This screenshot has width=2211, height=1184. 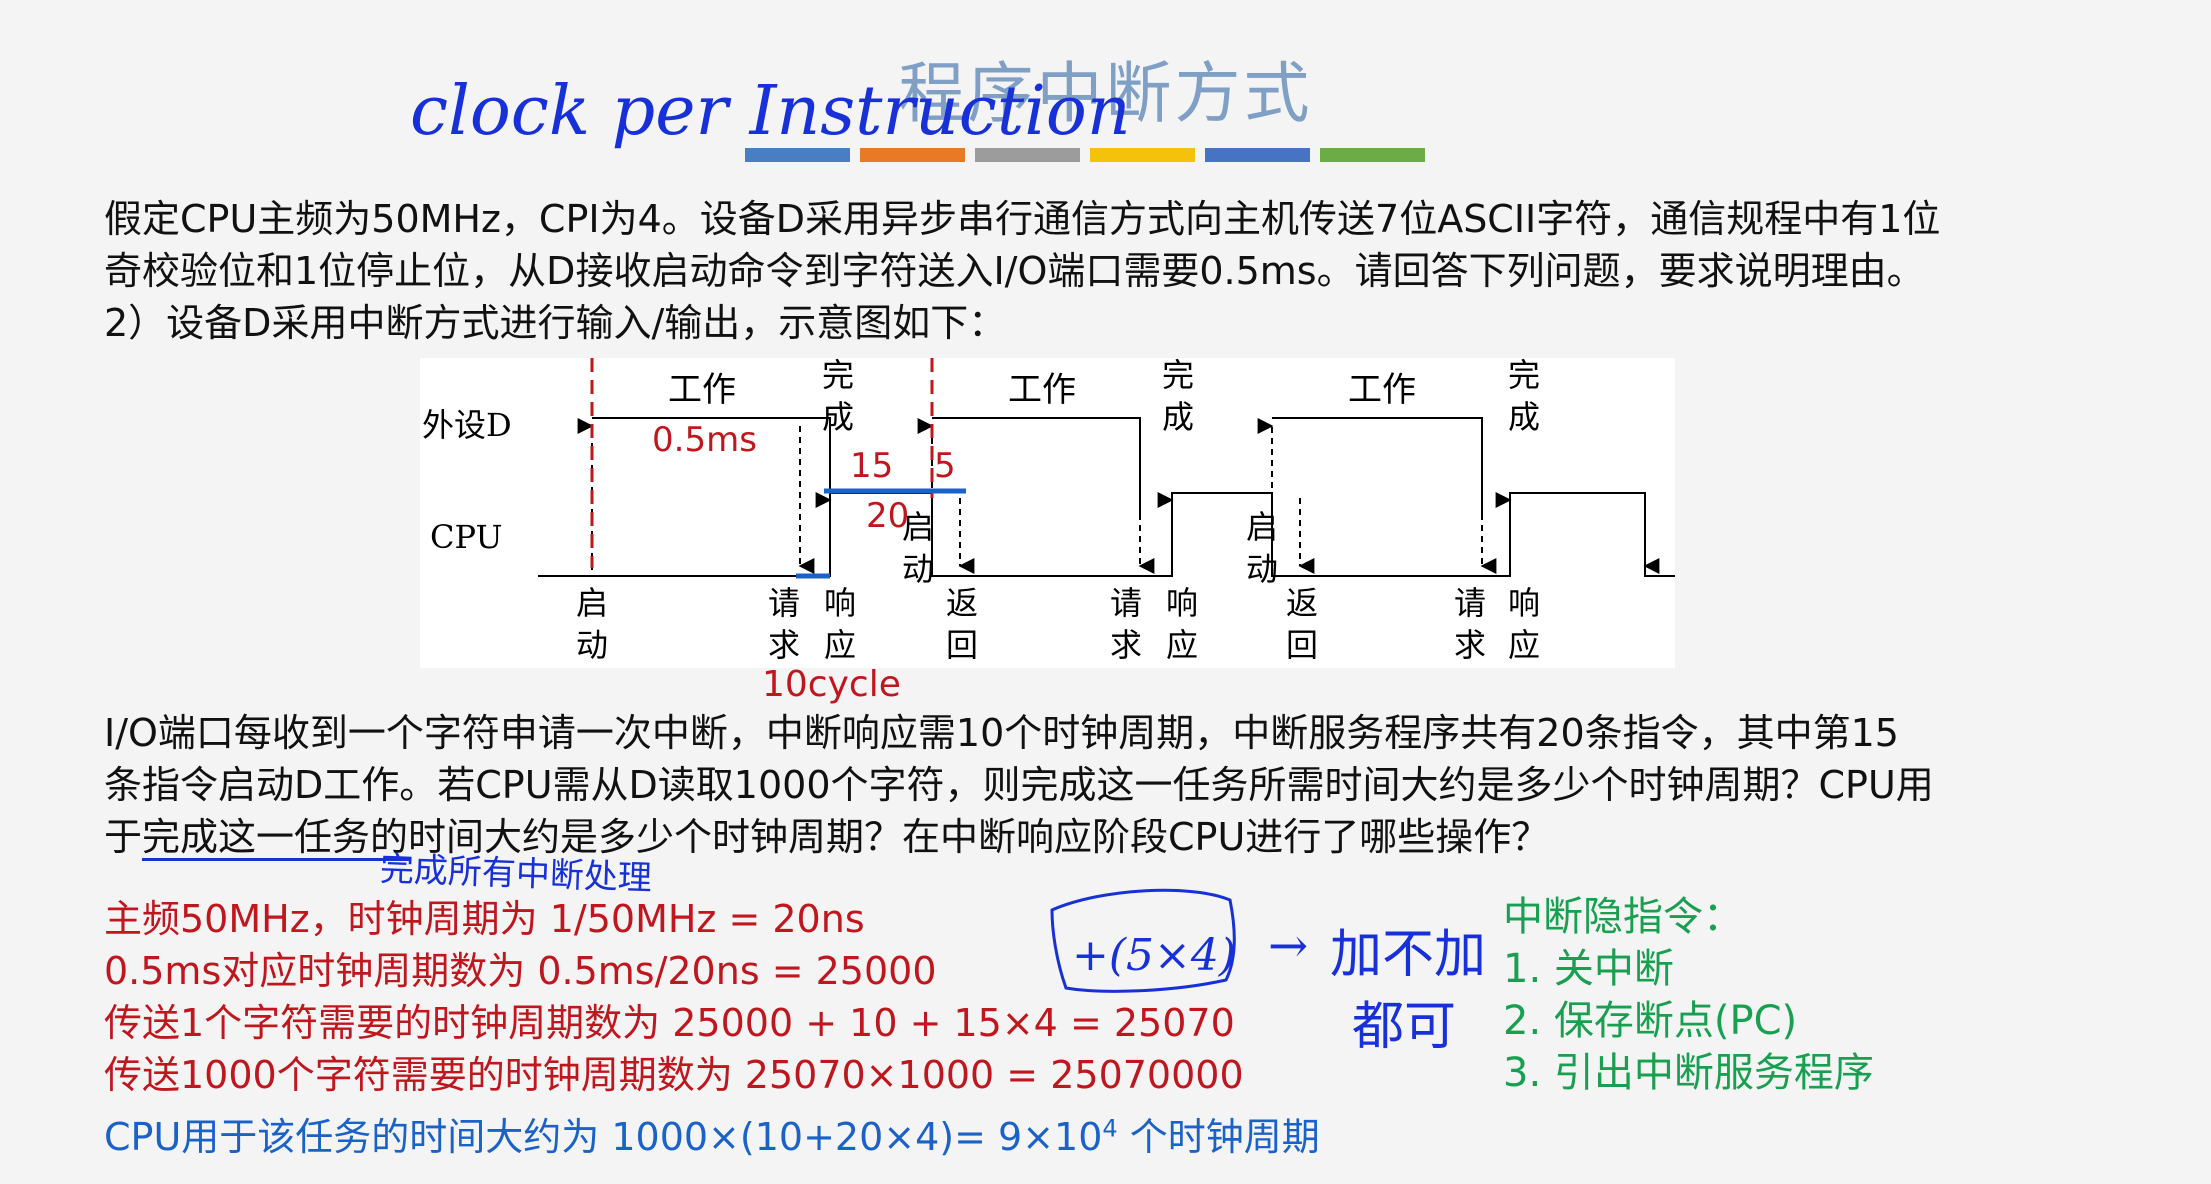 What do you see at coordinates (872, 466) in the screenshot?
I see `annot-15: 15` at bounding box center [872, 466].